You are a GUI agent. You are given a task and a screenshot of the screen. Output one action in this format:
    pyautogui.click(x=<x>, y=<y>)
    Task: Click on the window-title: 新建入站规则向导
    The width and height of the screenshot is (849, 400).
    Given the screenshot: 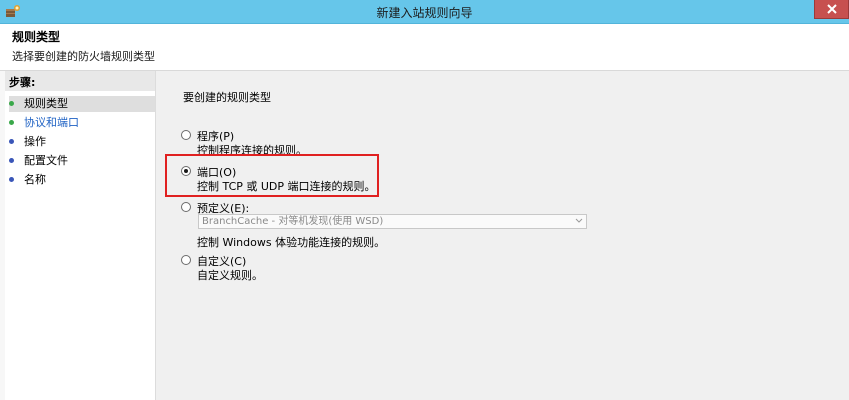 What is the action you would take?
    pyautogui.click(x=424, y=13)
    